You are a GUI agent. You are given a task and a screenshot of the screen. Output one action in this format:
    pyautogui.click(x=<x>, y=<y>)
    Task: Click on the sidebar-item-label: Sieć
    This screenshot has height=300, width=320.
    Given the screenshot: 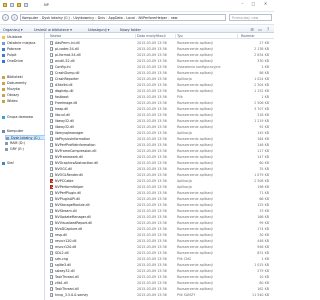 What is the action you would take?
    pyautogui.click(x=11, y=163)
    